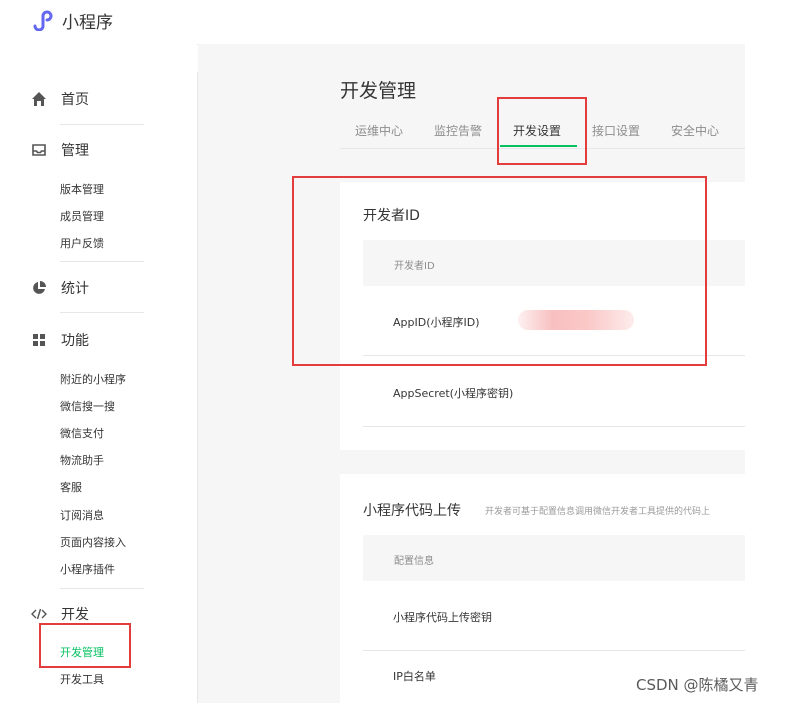 The image size is (788, 703). Describe the element at coordinates (60, 288) in the screenshot. I see `sidebar-item-stats: 统计` at that location.